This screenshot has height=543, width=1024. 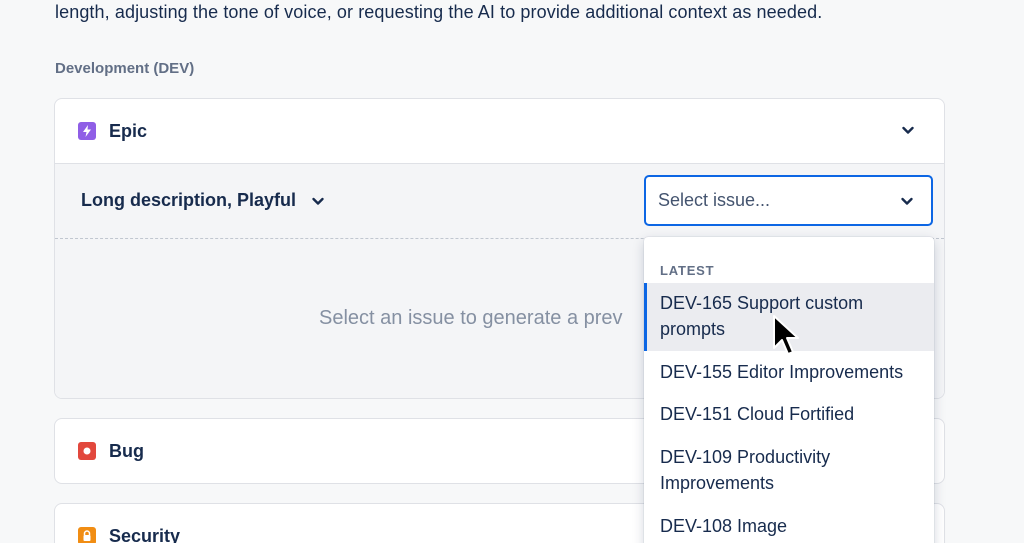 I want to click on dropdown-option: DEV-109 Productivity Improvements, so click(x=789, y=472).